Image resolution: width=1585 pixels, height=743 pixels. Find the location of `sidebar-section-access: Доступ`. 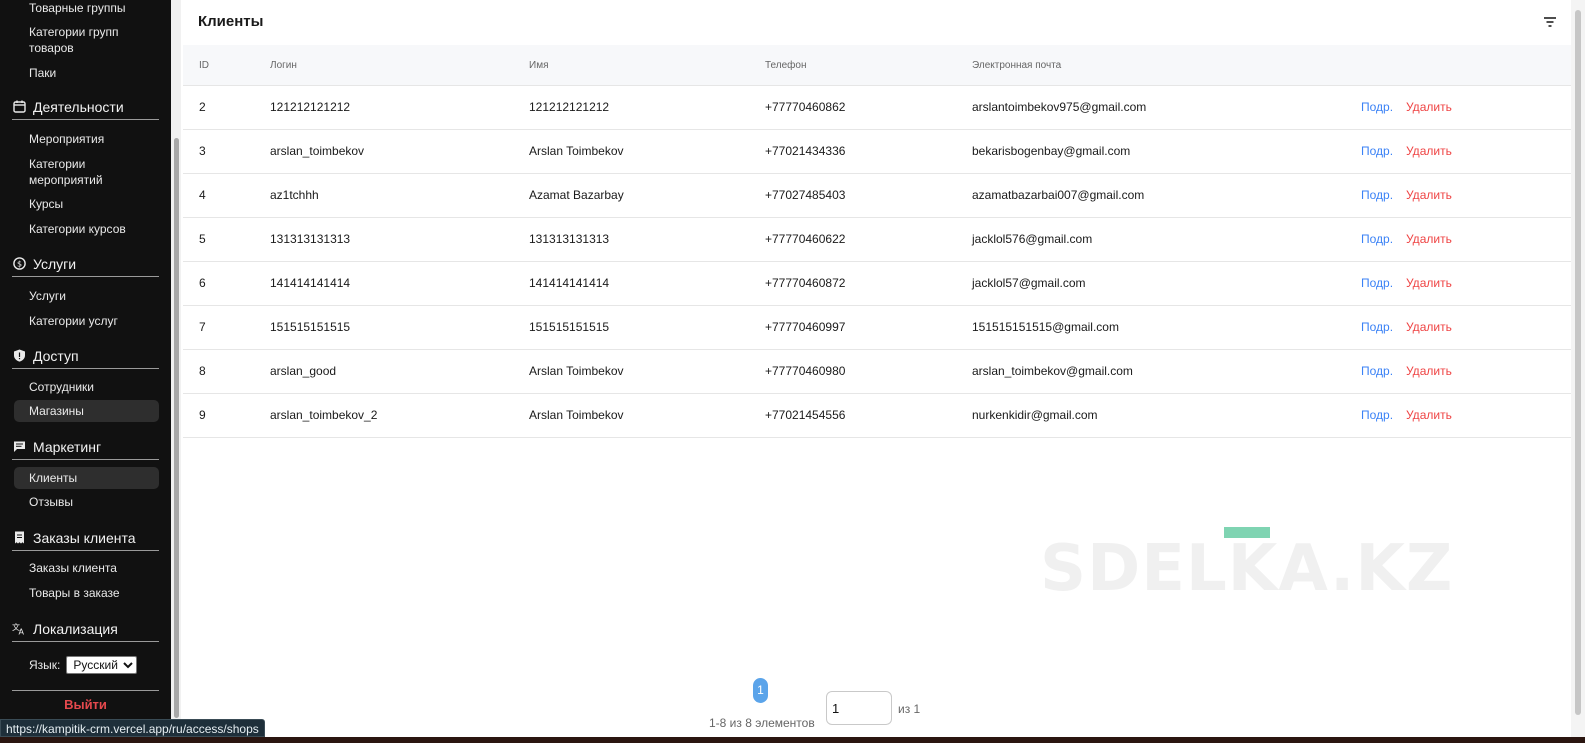

sidebar-section-access: Доступ is located at coordinates (85, 356).